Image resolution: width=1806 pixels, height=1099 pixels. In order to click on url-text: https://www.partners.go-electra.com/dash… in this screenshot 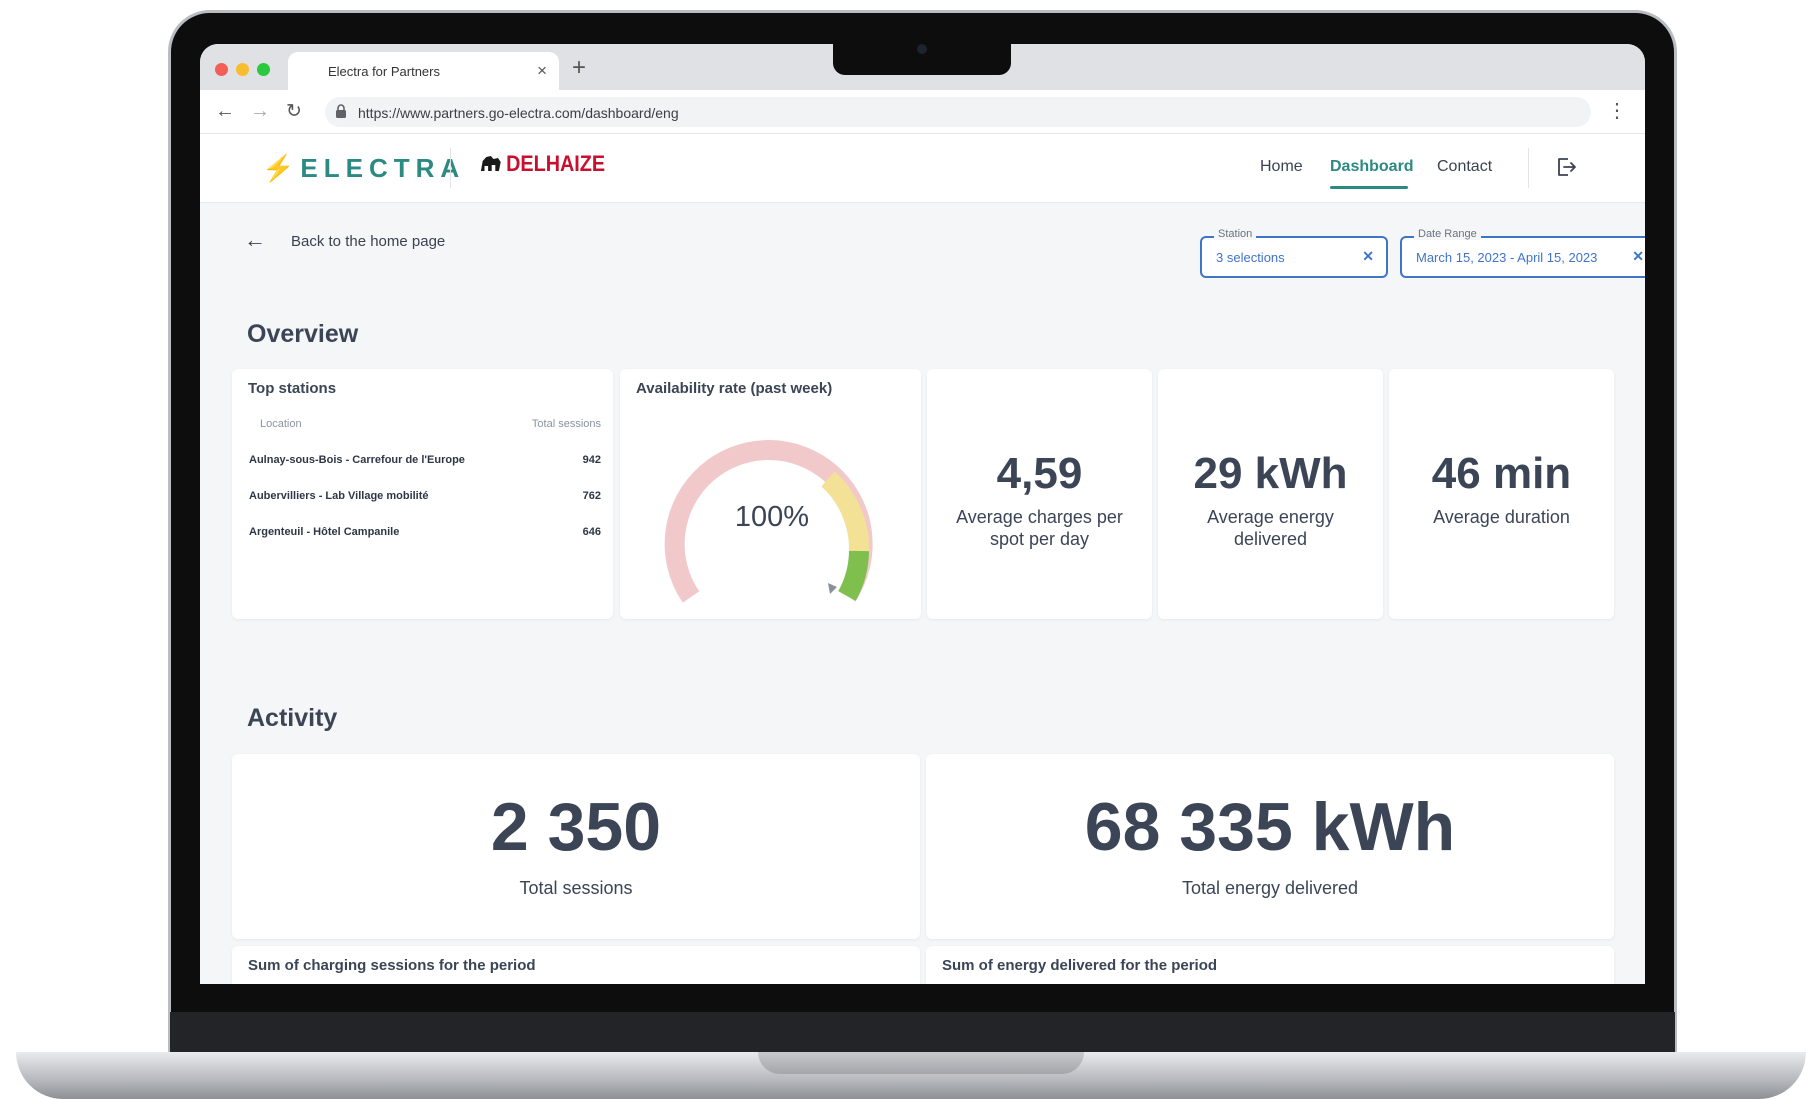, I will do `click(518, 113)`.